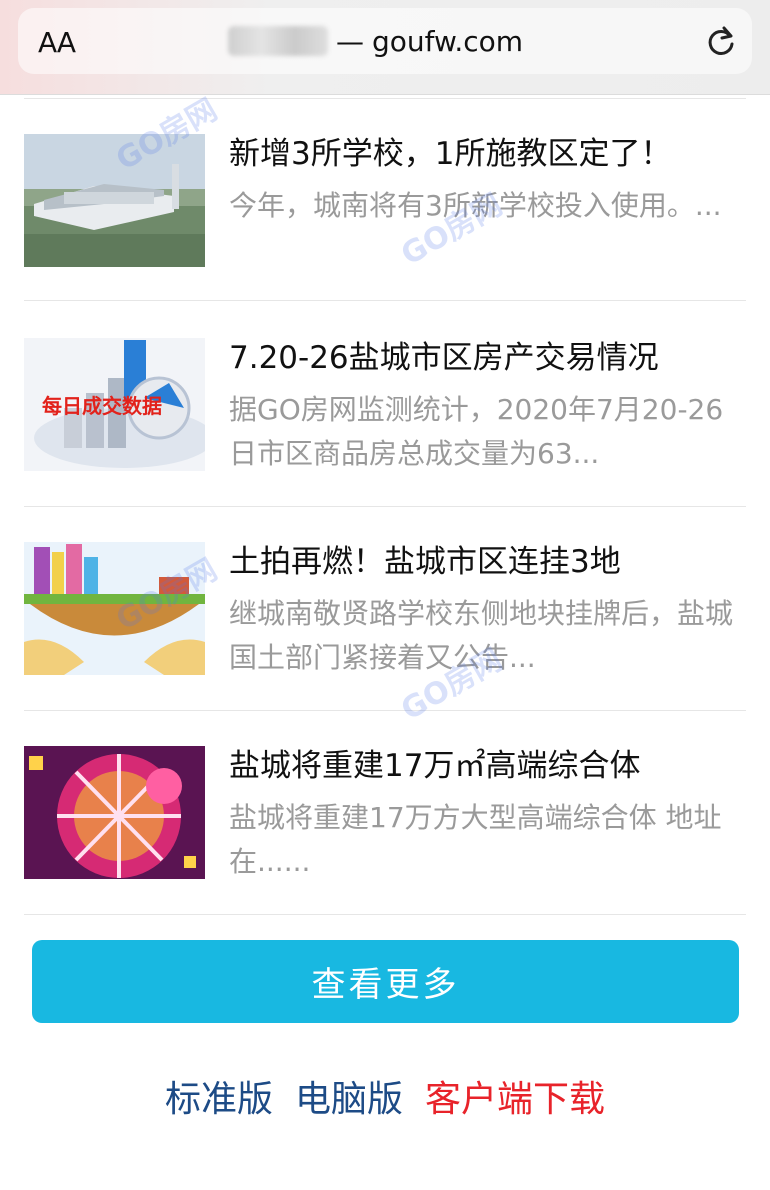 This screenshot has height=1190, width=770. What do you see at coordinates (219, 1096) in the screenshot?
I see `standard-version-link: 标准版` at bounding box center [219, 1096].